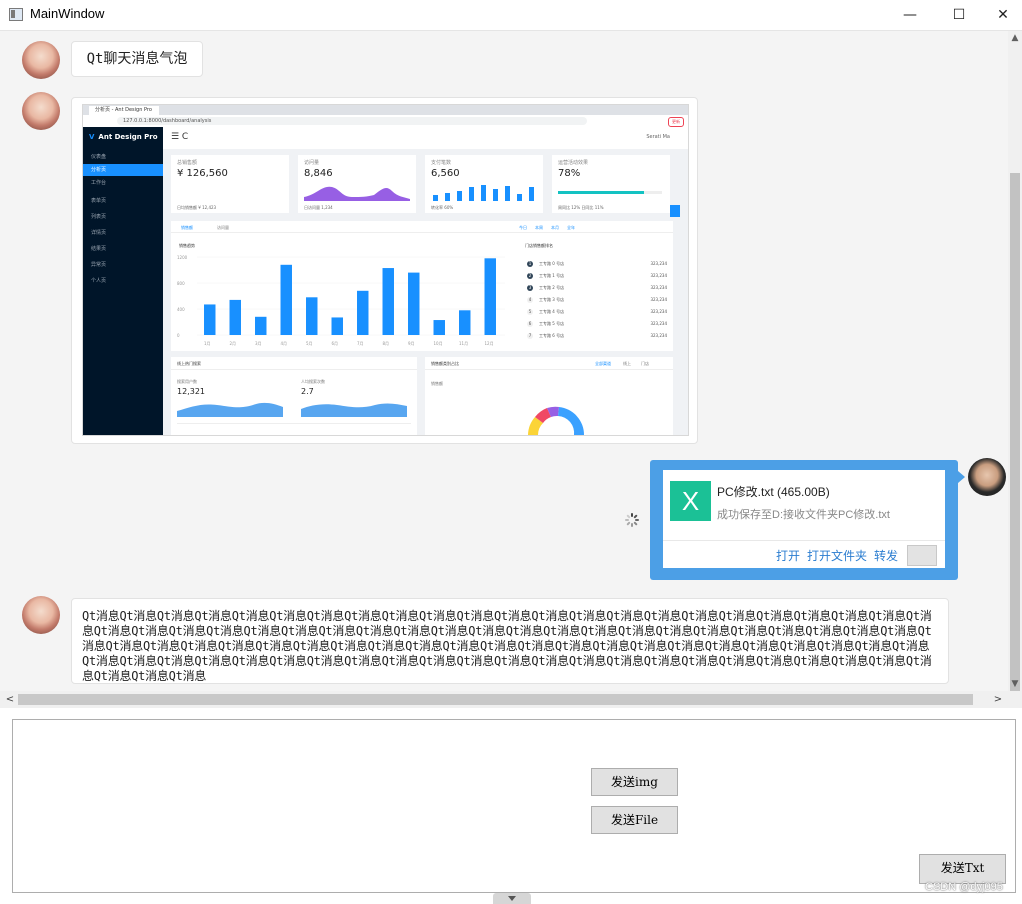 This screenshot has height=904, width=1022. Describe the element at coordinates (341, 300) in the screenshot. I see `sales-bar-chart: 1200 800 400 0 1月 2月 3月 4月 5月 6月 7月 8月 9月 10月 11月 12月` at that location.